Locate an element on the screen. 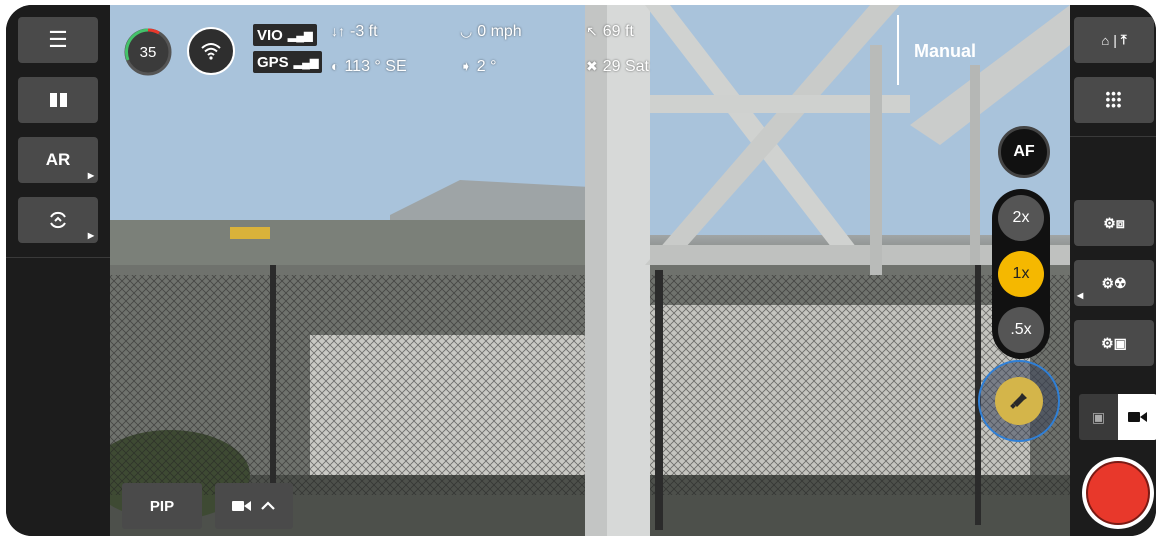  vio-label: VIO is located at coordinates (270, 35).